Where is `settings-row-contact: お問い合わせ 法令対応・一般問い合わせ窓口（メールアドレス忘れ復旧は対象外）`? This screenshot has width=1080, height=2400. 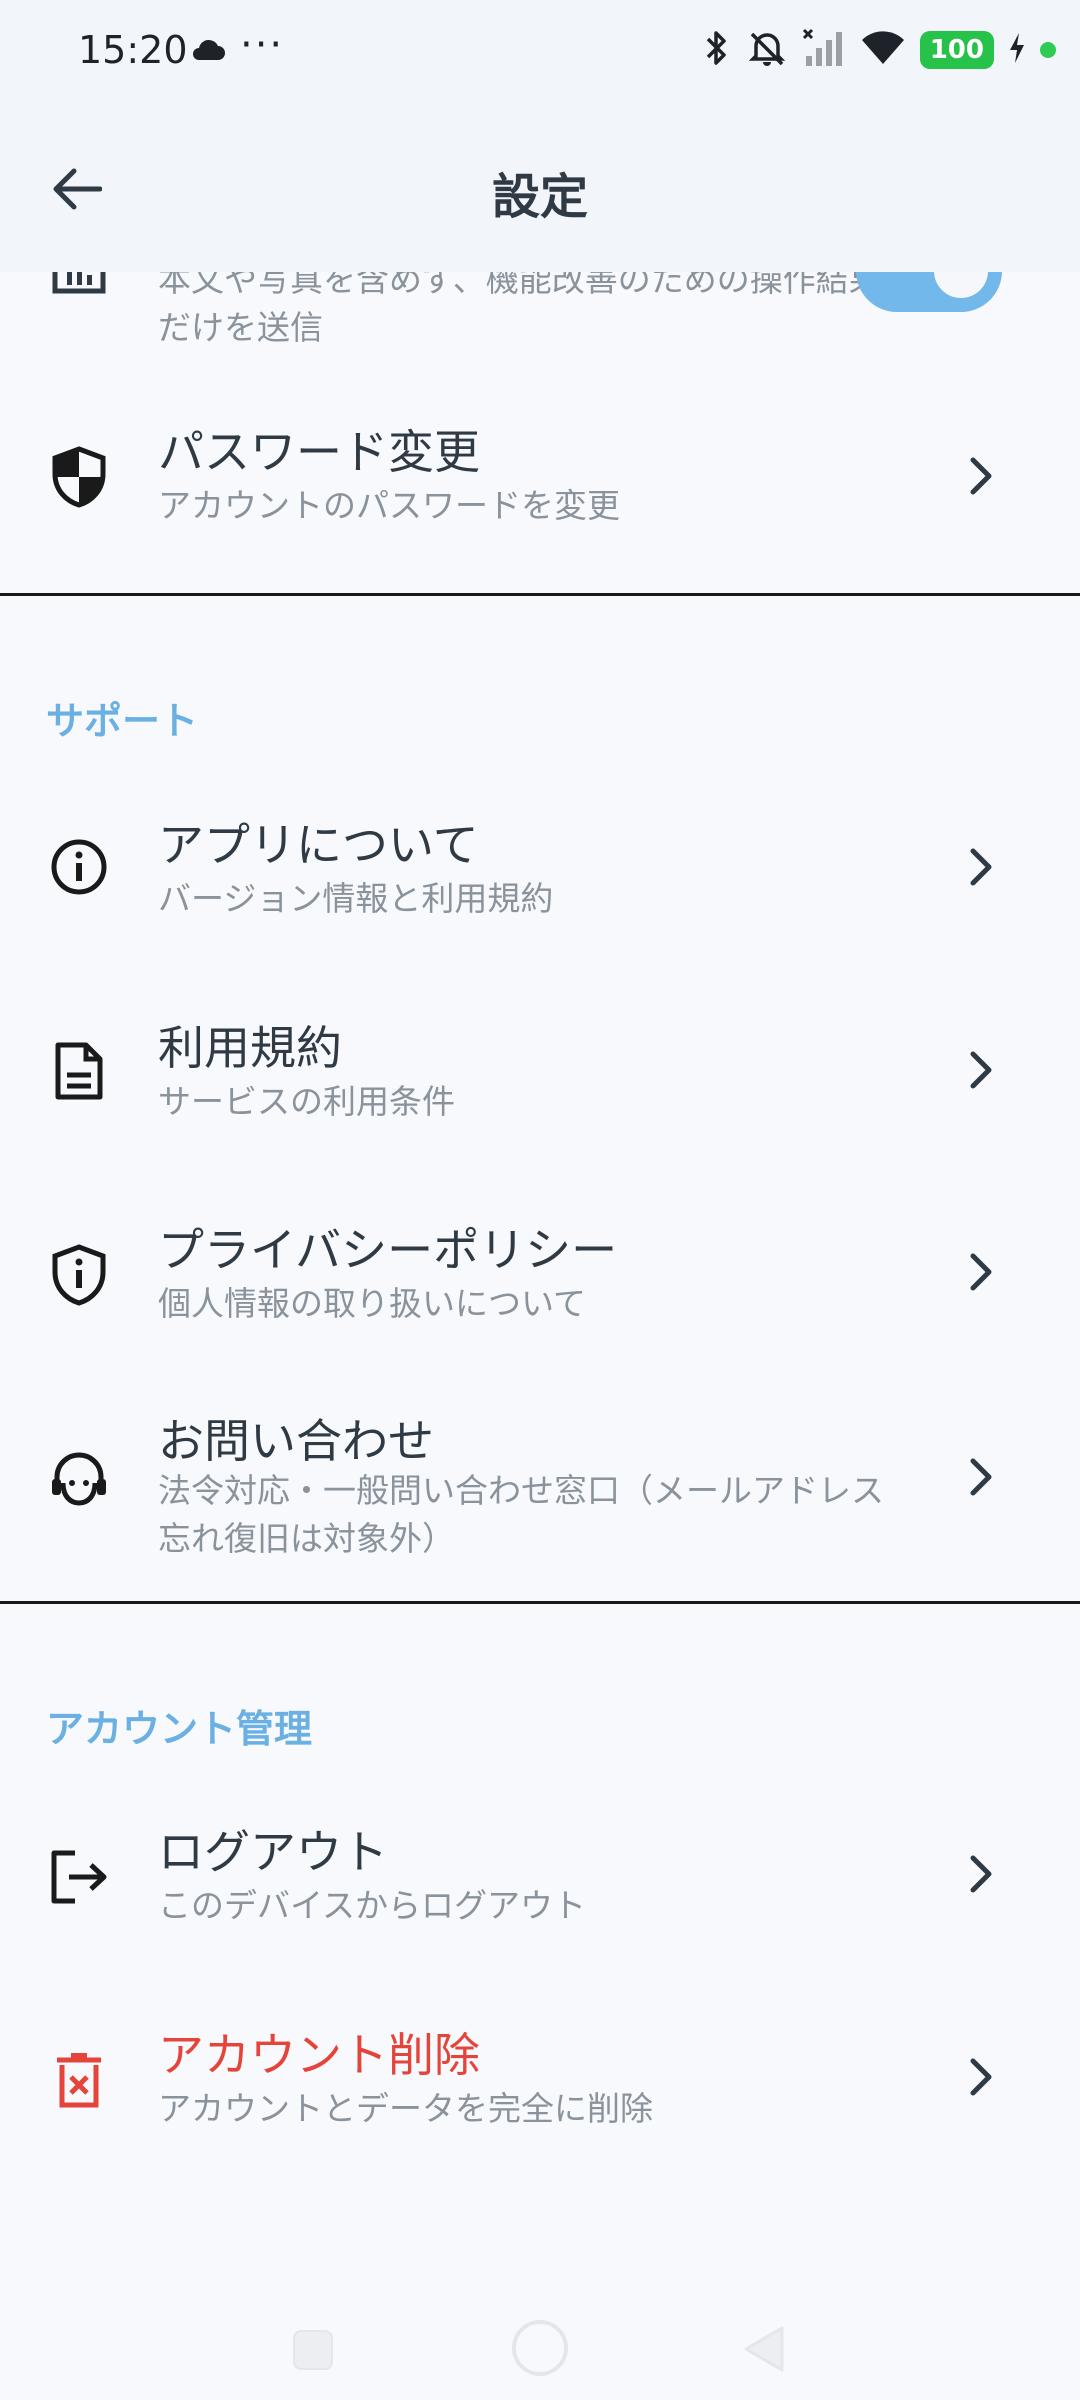
settings-row-contact: お問い合わせ 法令対応・一般問い合わせ窓口（メールアドレス忘れ復旧は対象外） is located at coordinates (540, 1490).